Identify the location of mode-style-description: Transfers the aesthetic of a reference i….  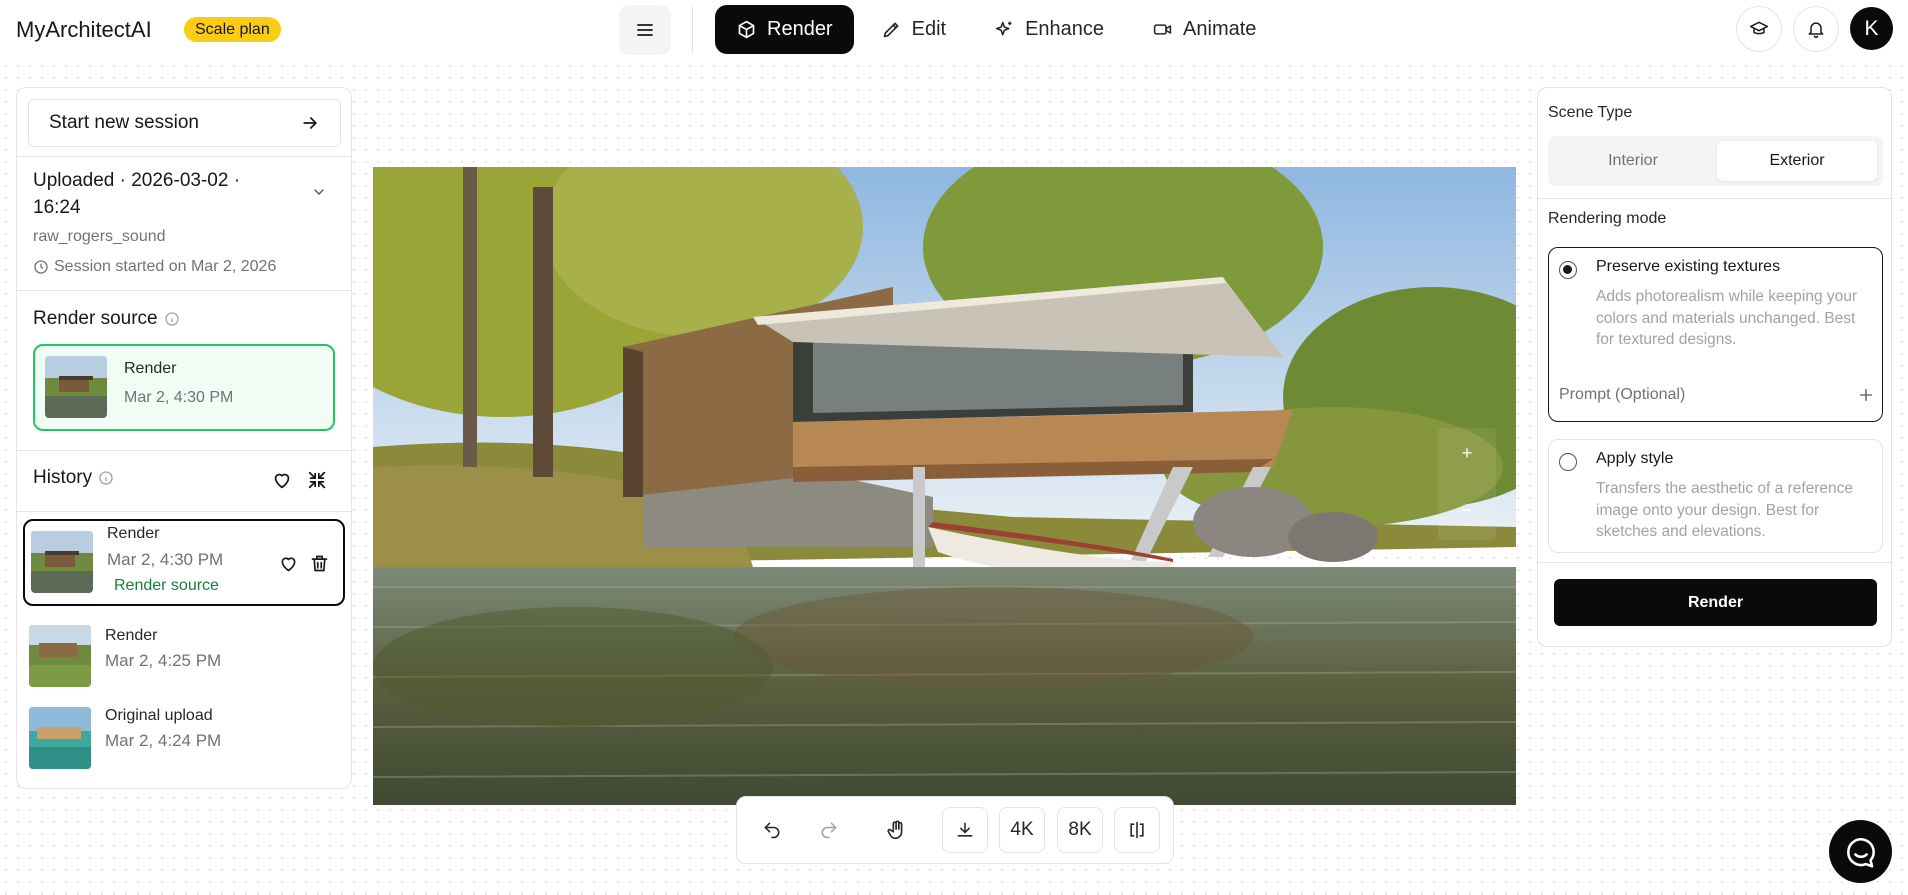
(1725, 510).